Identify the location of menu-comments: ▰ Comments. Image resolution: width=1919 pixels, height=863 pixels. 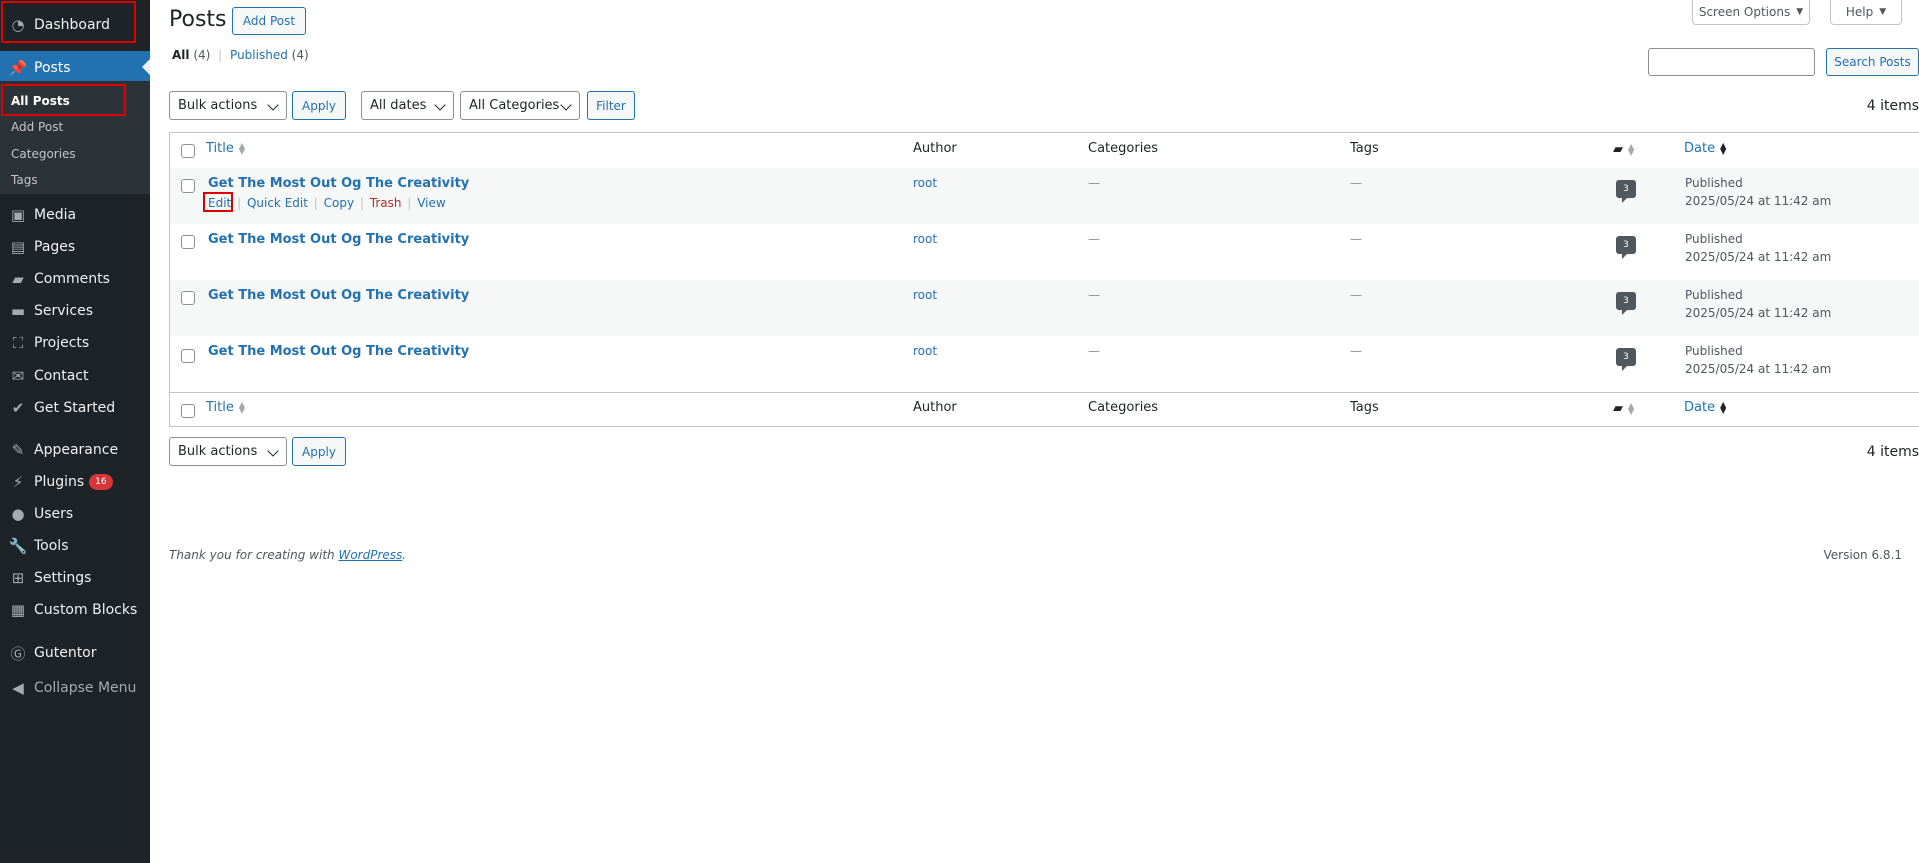
(75, 279).